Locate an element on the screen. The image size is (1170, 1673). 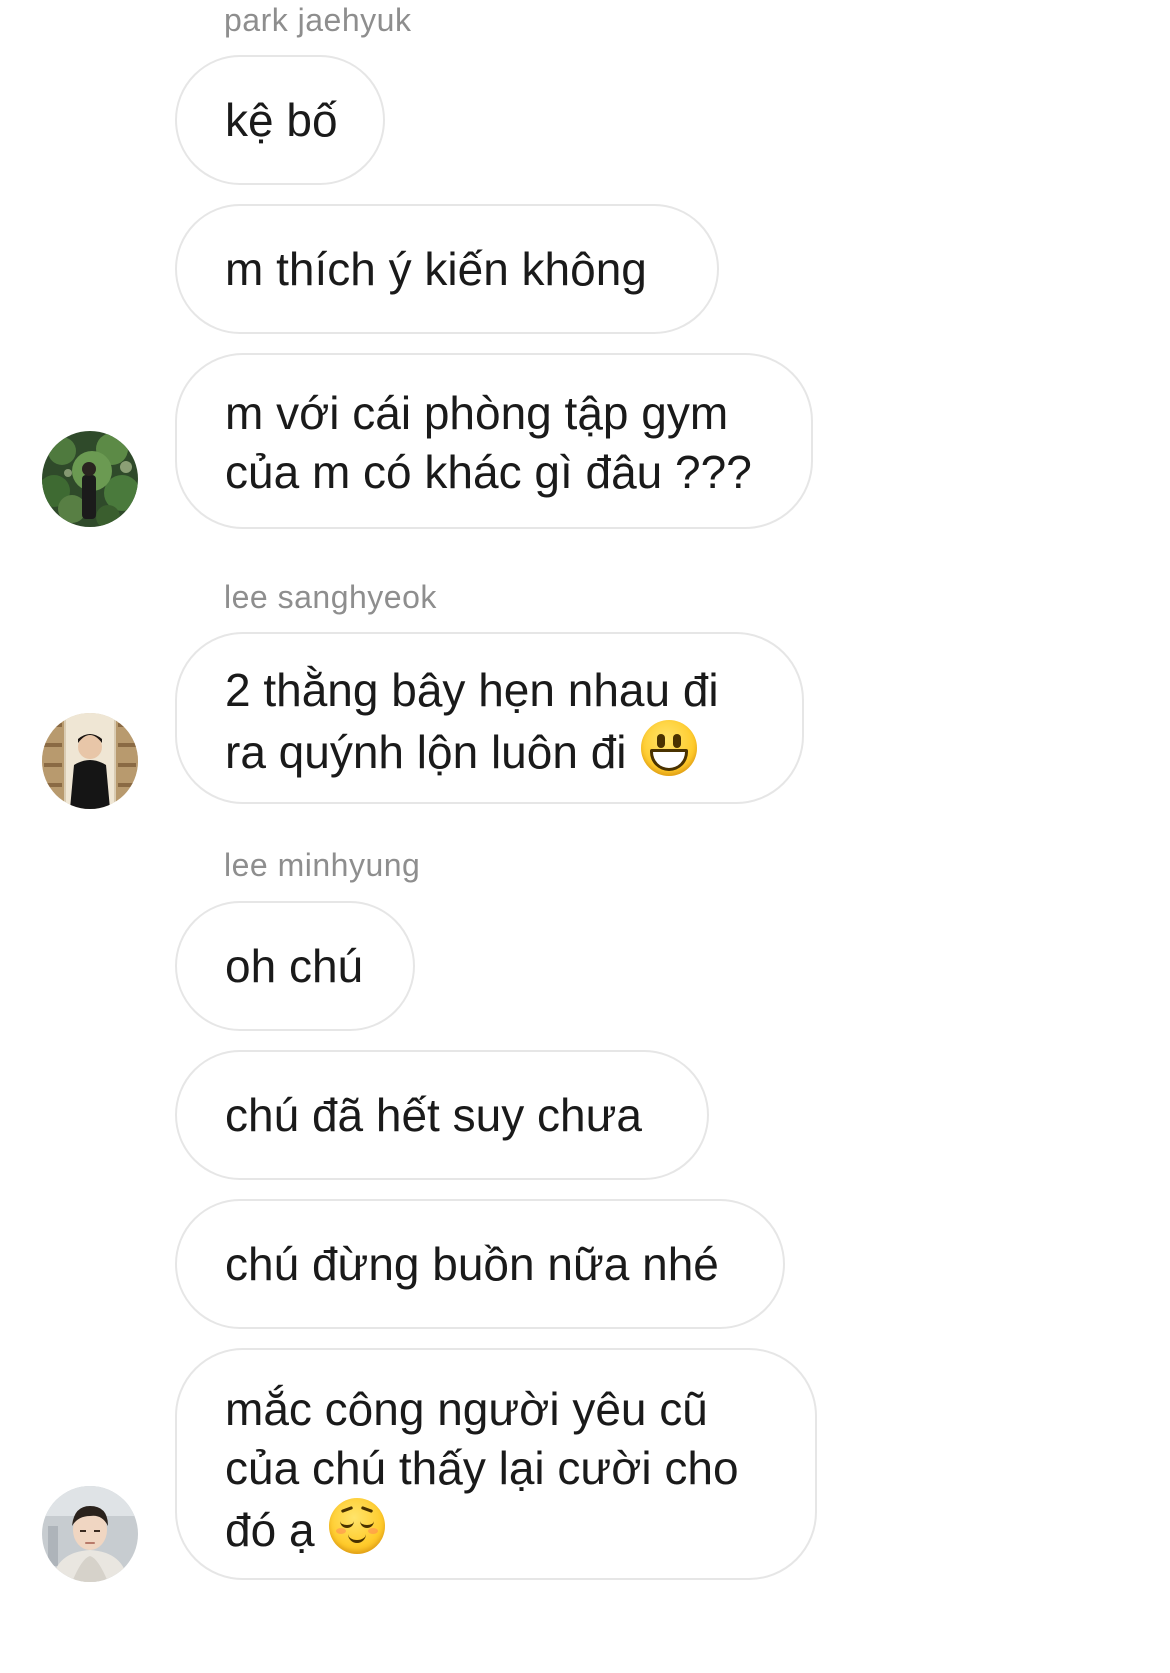
message-text-line: của m có khác gì đâu ??? is located at coordinates (488, 472).